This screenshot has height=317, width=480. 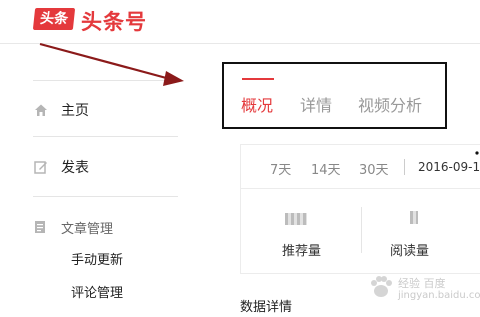 I want to click on date-option-14d: 14天, so click(x=326, y=168).